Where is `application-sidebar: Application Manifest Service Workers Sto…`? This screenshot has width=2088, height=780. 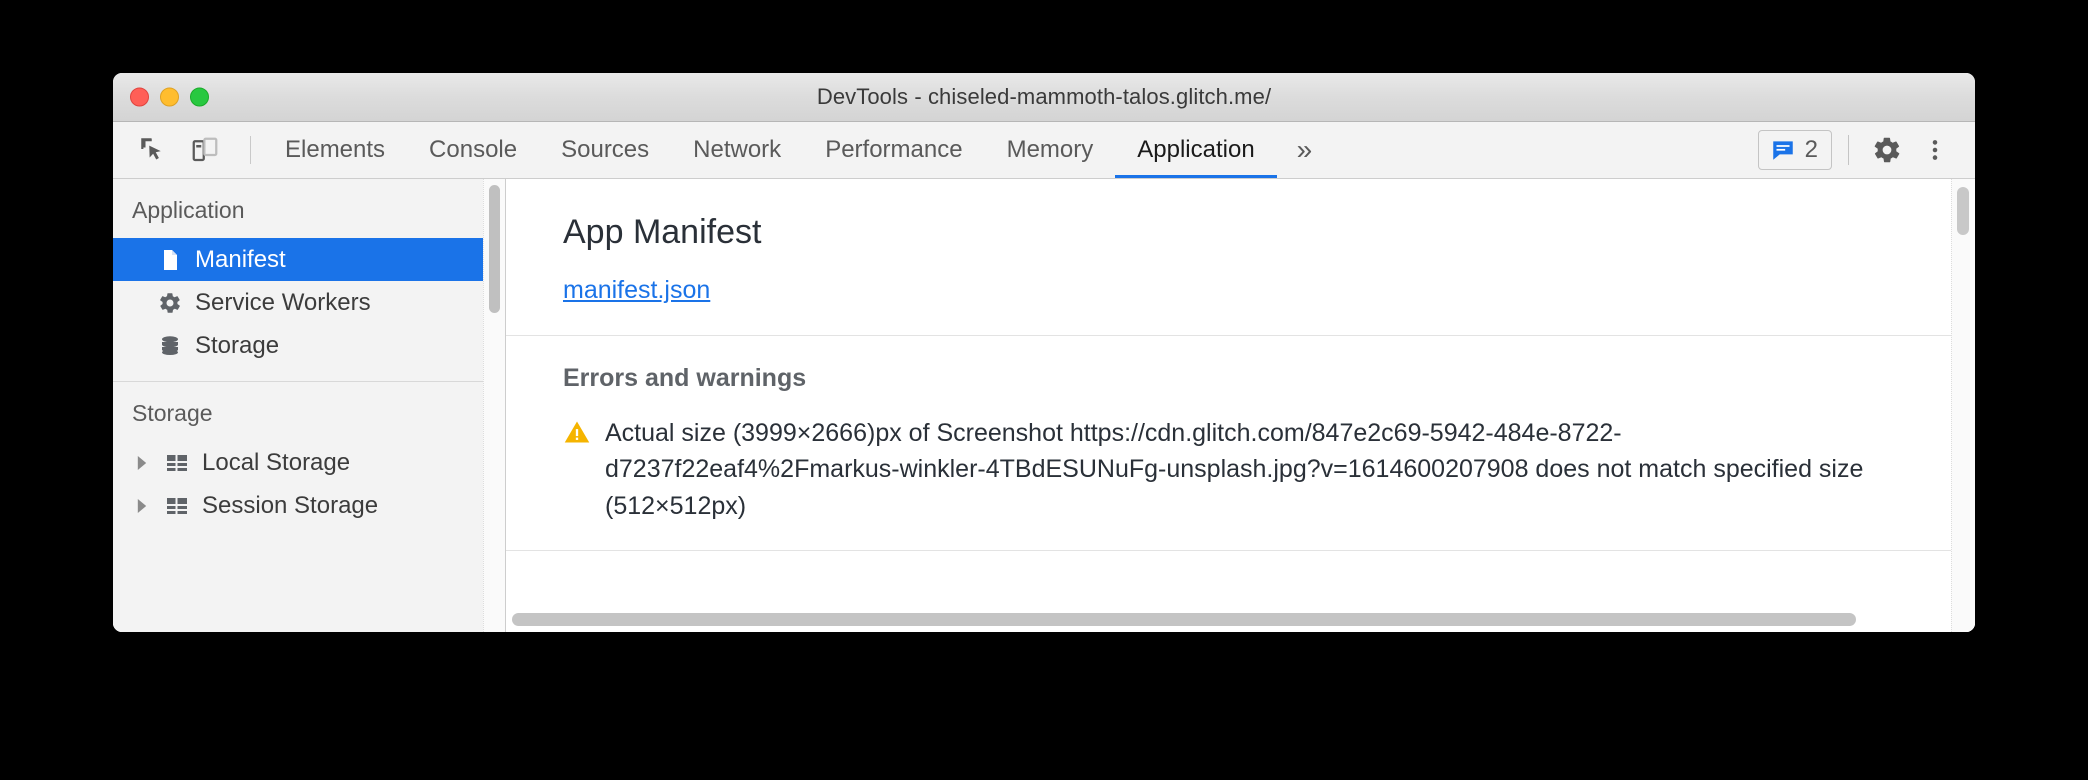 application-sidebar: Application Manifest Service Workers Sto… is located at coordinates (309, 405).